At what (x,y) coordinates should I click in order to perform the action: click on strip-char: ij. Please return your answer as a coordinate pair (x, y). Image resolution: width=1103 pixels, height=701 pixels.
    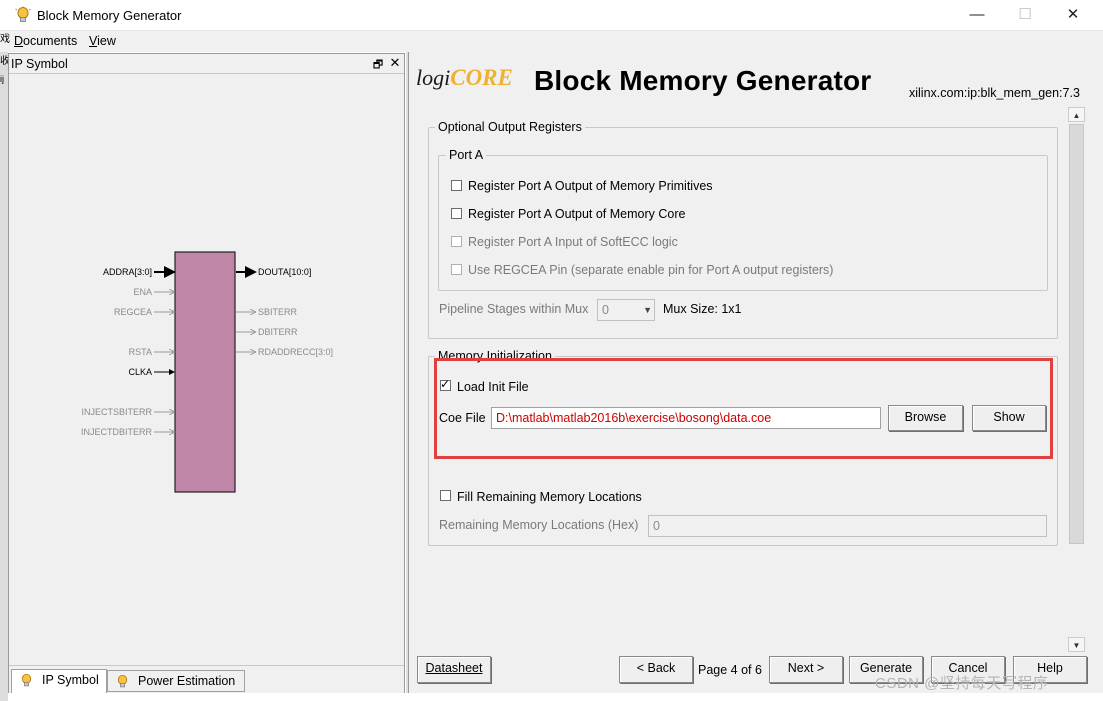
    Looking at the image, I should click on (2, 79).